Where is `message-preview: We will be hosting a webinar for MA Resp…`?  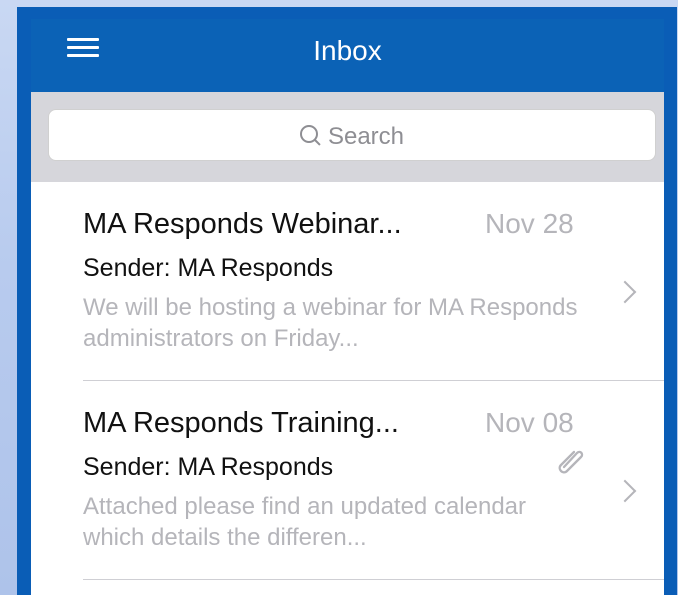 message-preview: We will be hosting a webinar for MA Resp… is located at coordinates (330, 323).